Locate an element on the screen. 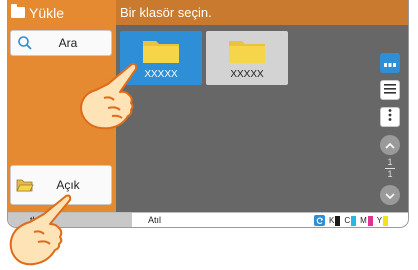 The image size is (418, 270). toner-c-bar is located at coordinates (354, 220).